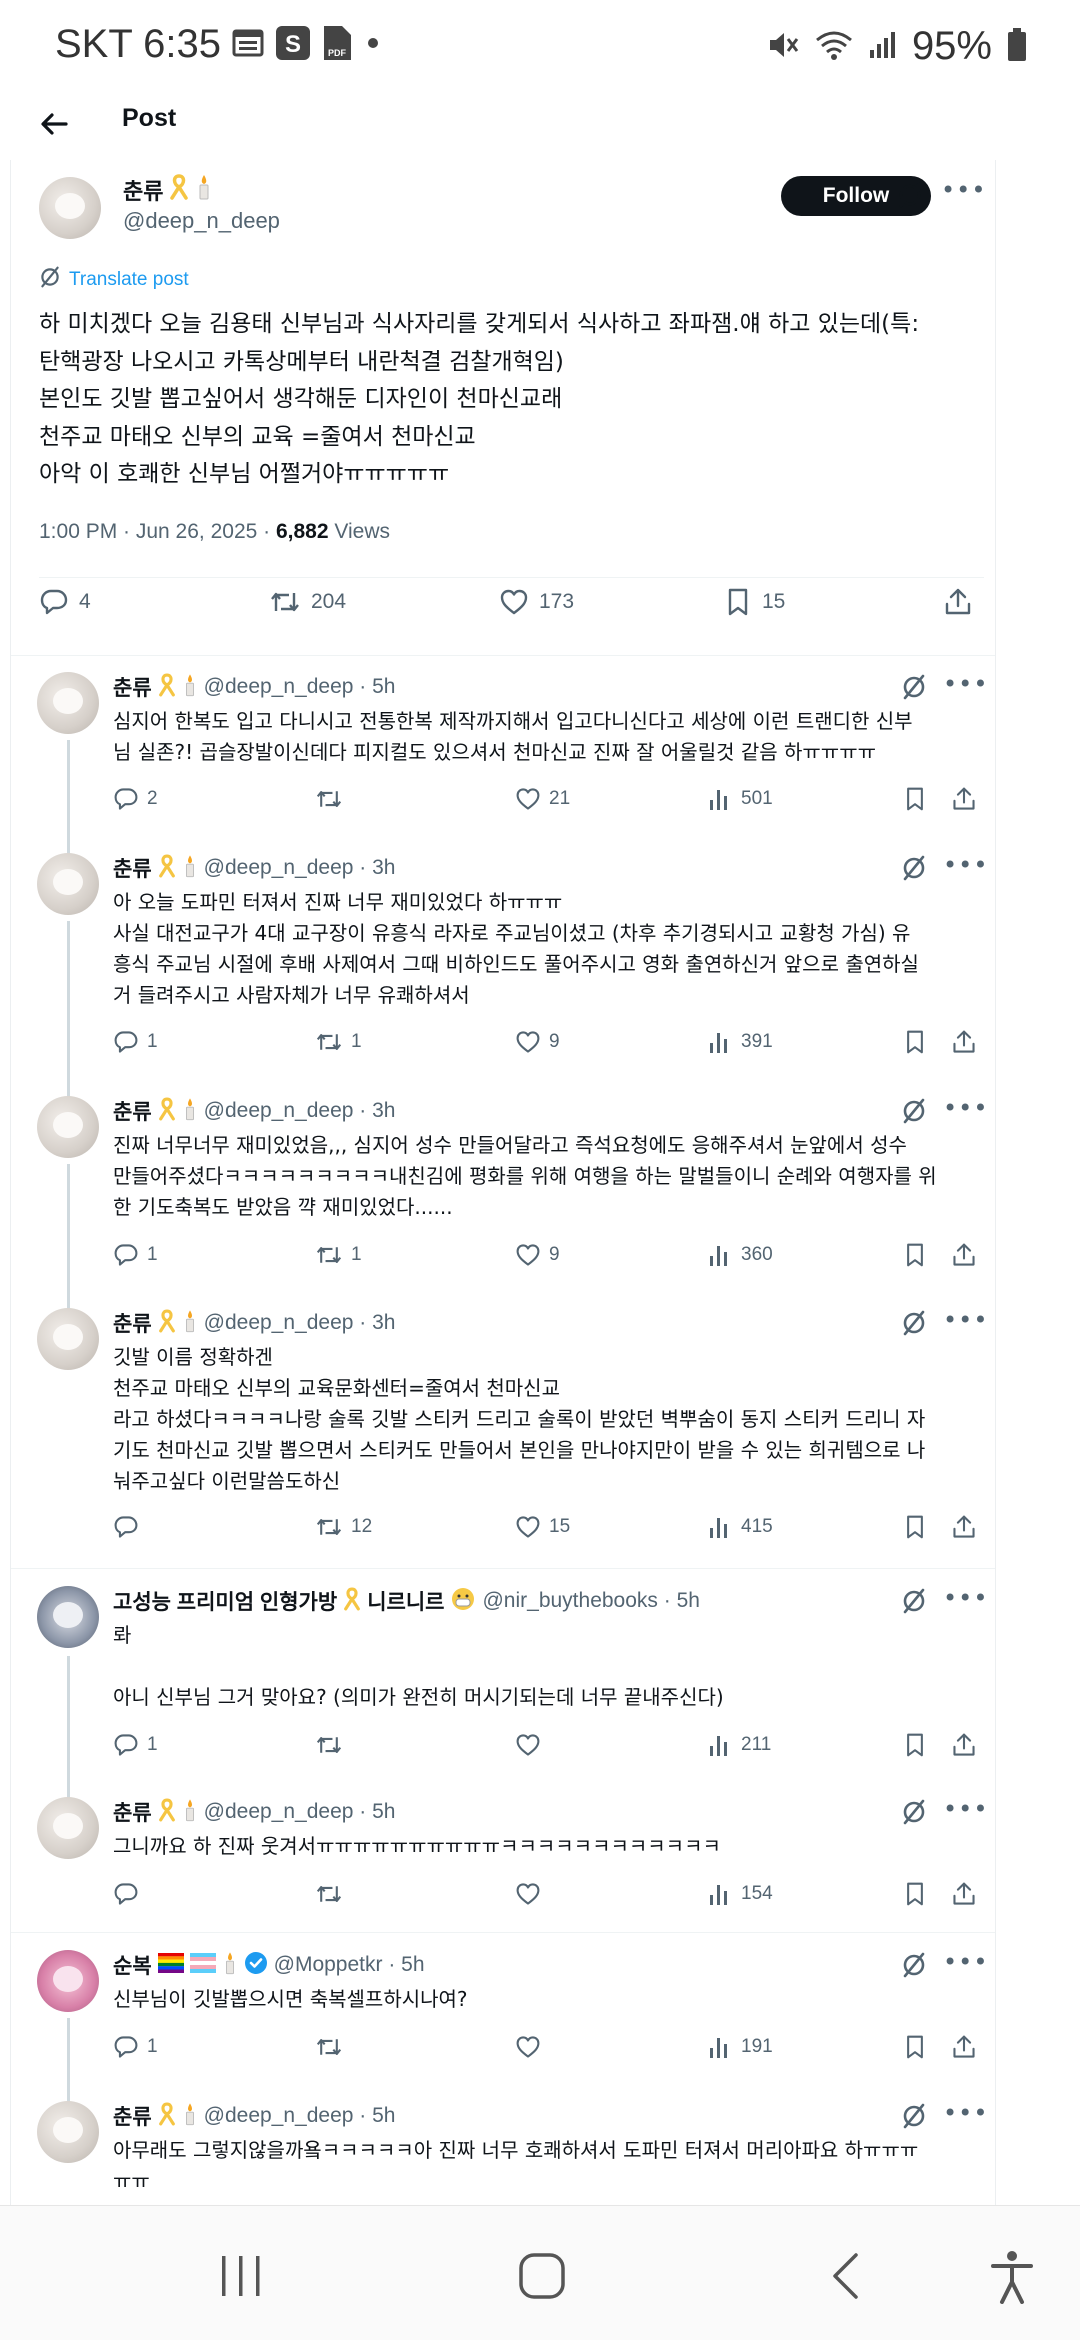 The height and width of the screenshot is (2340, 1080). Describe the element at coordinates (201, 221) in the screenshot. I see `author-handle: @deep_n_deep` at that location.